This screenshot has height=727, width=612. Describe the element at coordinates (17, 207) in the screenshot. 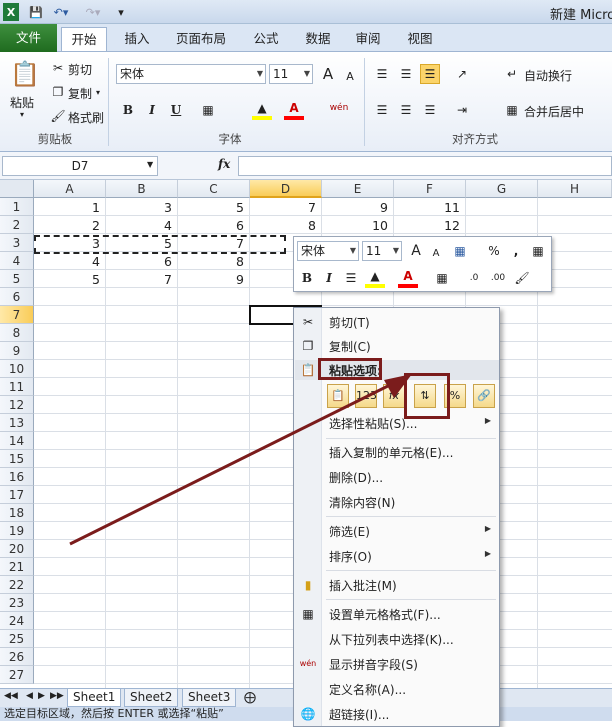

I see `row-header: 1` at that location.